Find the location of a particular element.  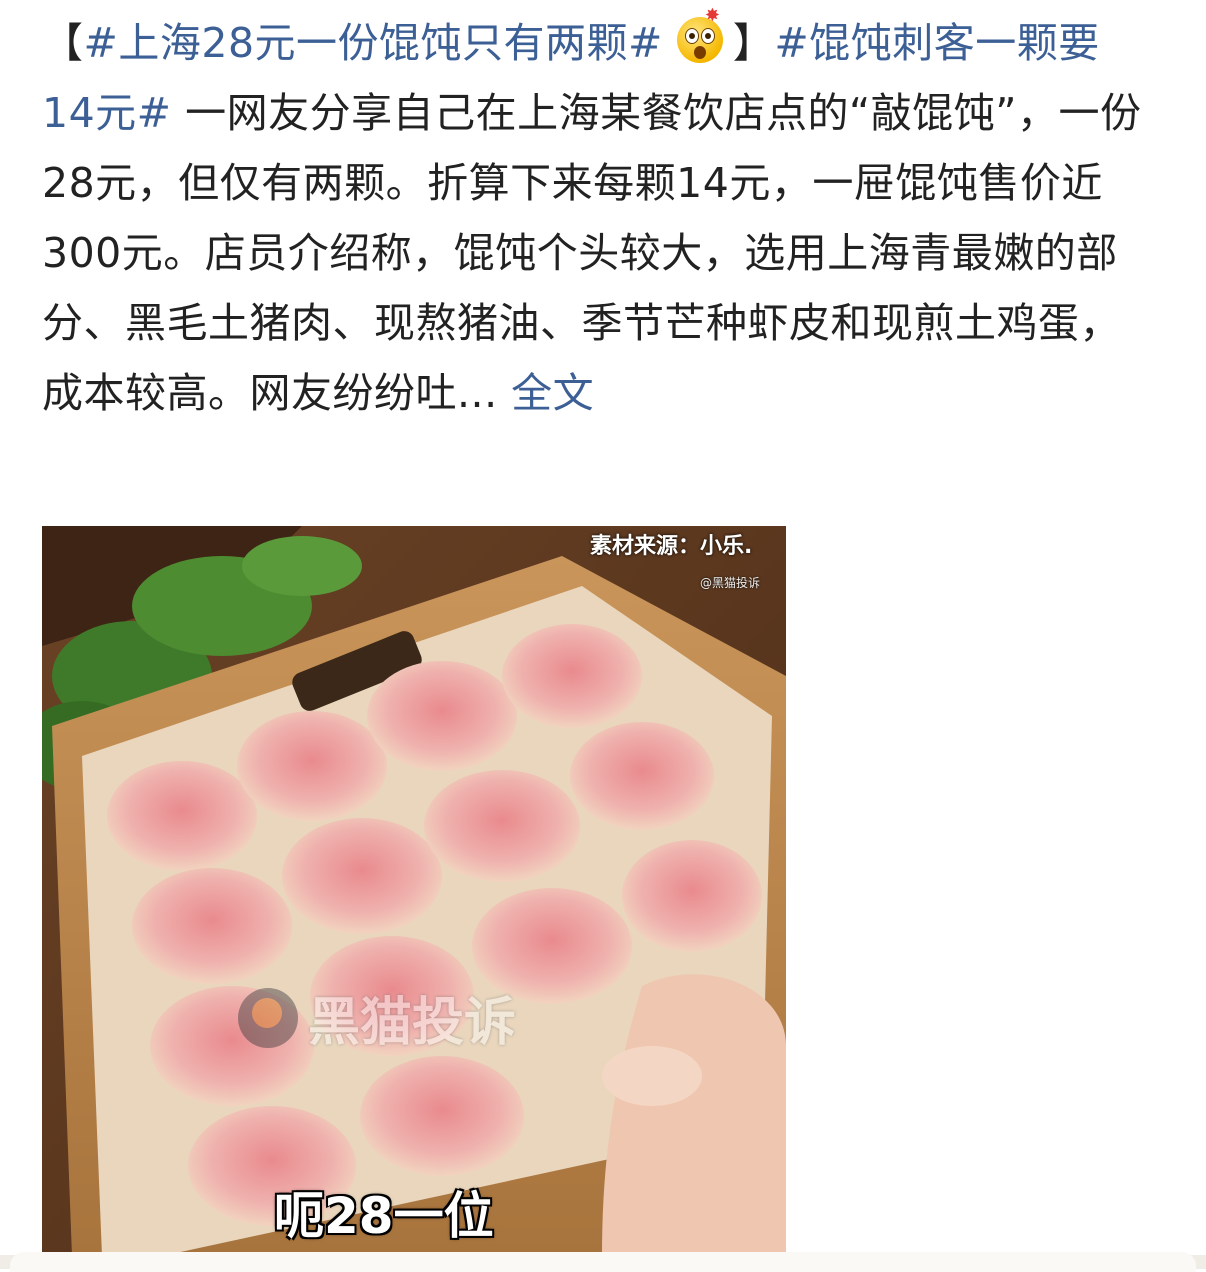

watermark-text: 黑猫投诉 is located at coordinates (412, 1023).